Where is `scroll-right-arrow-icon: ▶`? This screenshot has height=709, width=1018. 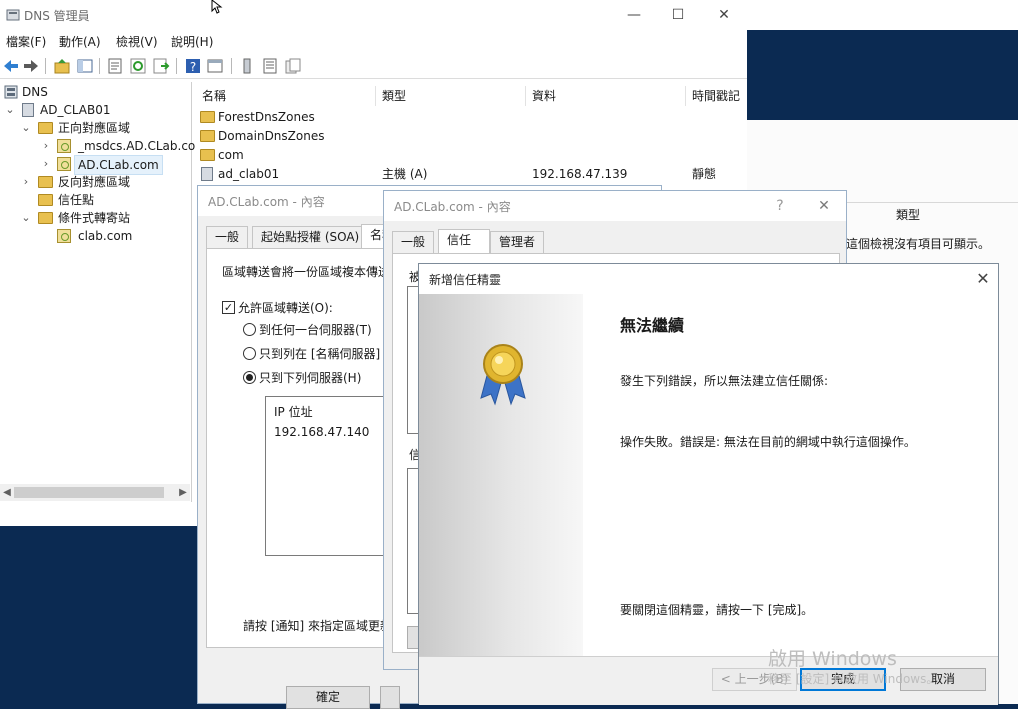
scroll-right-arrow-icon: ▶ is located at coordinates (183, 492).